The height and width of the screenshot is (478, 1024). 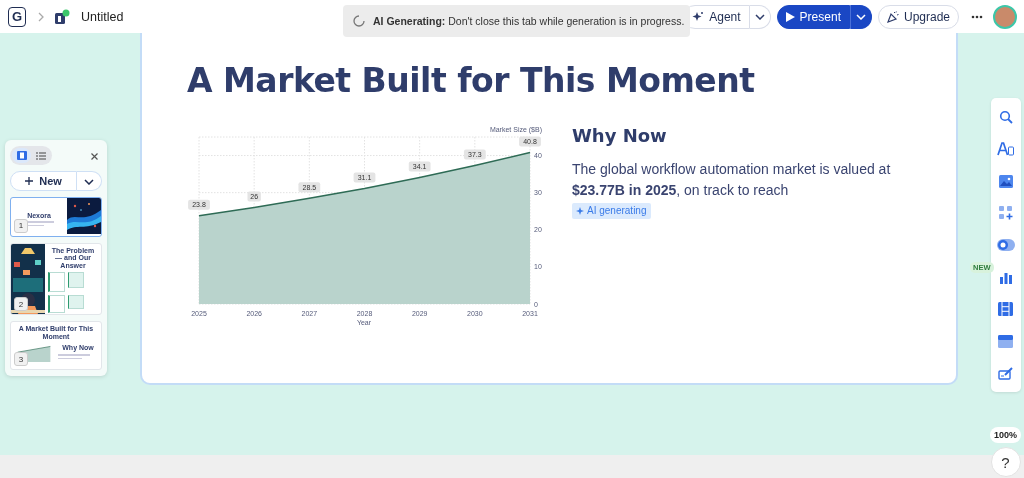 I want to click on font-icon, so click(x=1005, y=149).